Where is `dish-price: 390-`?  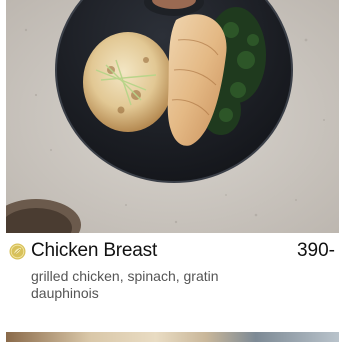
dish-price: 390- is located at coordinates (315, 250).